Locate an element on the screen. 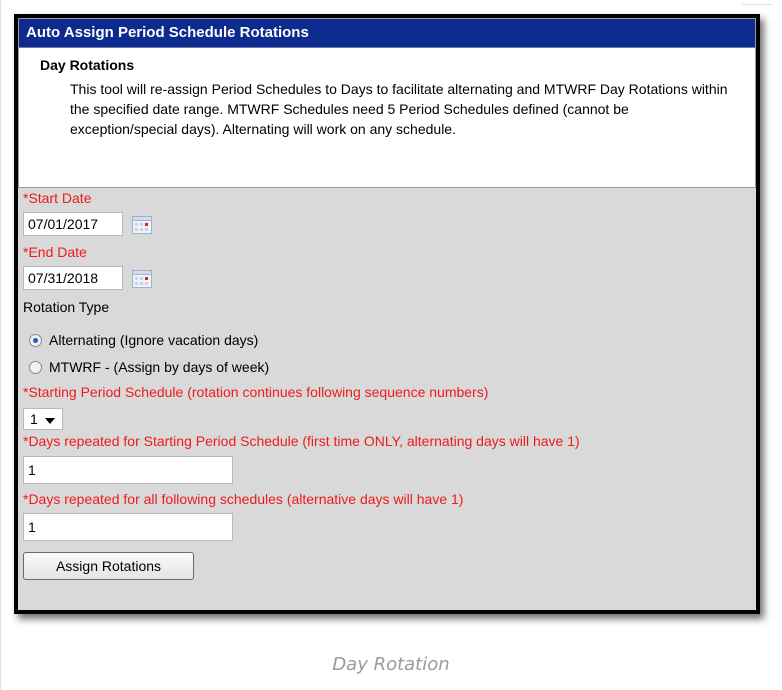 The width and height of the screenshot is (782, 690). radio-alternating: Alternating (Ignore vacation days) is located at coordinates (143, 340).